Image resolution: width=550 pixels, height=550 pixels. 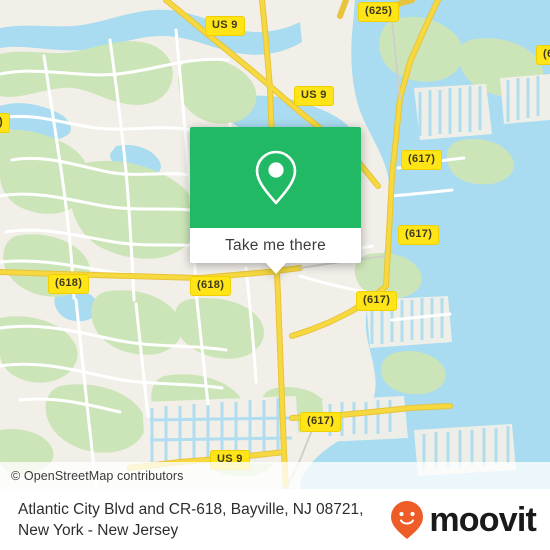 What do you see at coordinates (379, 12) in the screenshot?
I see `road-shield-625: (625)` at bounding box center [379, 12].